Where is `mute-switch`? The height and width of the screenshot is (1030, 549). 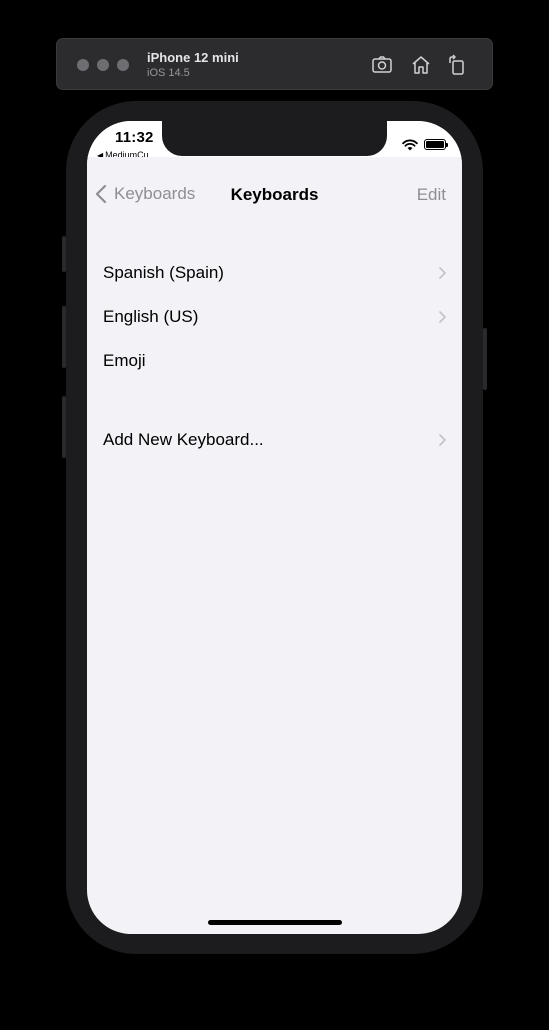 mute-switch is located at coordinates (64, 254).